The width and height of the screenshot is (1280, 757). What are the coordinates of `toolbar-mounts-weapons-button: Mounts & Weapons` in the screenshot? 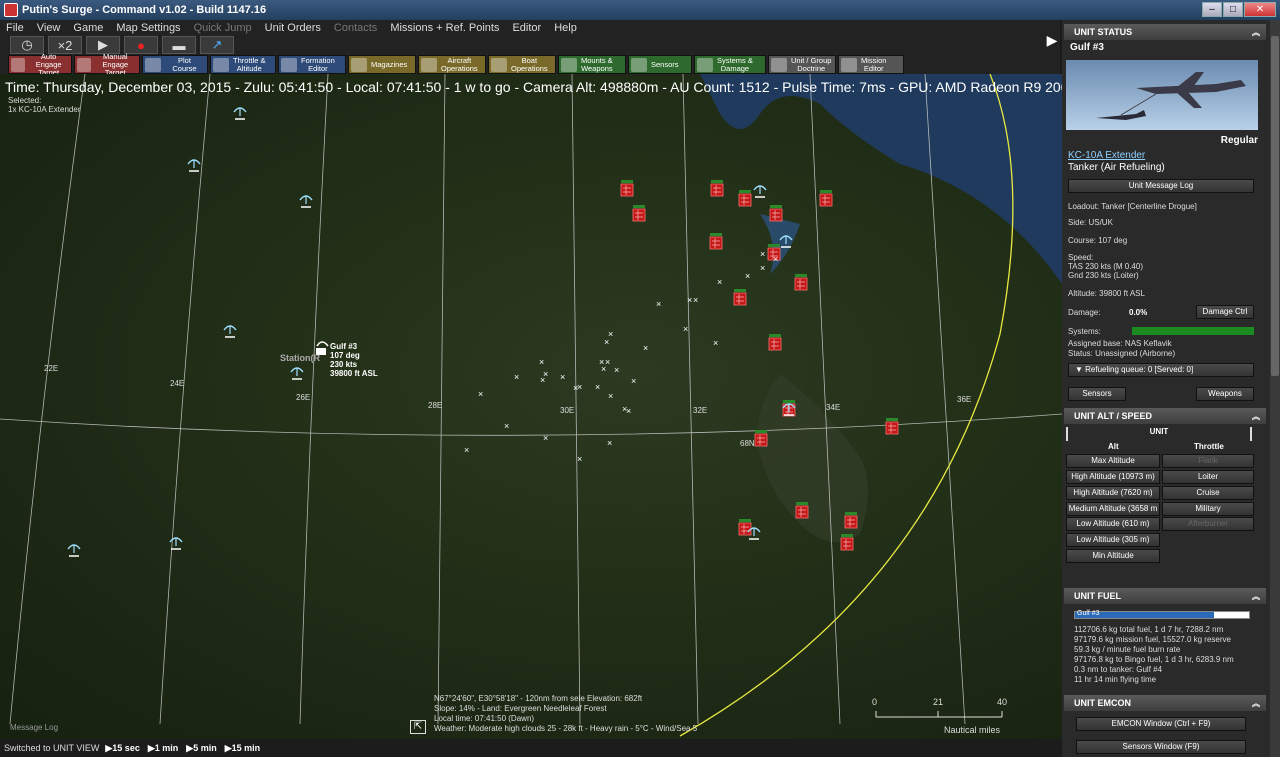 It's located at (592, 64).